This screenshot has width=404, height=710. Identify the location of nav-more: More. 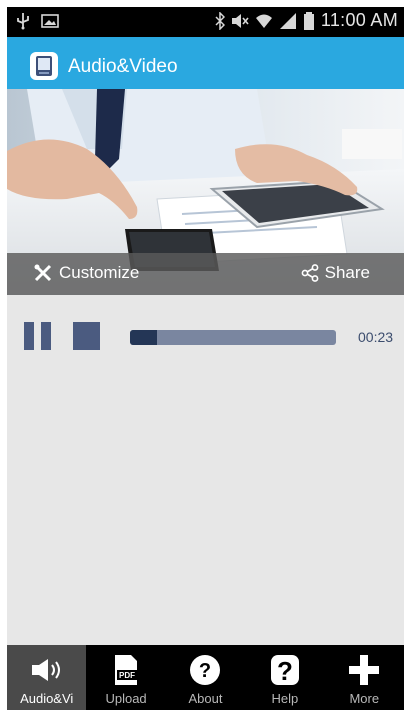
(364, 677).